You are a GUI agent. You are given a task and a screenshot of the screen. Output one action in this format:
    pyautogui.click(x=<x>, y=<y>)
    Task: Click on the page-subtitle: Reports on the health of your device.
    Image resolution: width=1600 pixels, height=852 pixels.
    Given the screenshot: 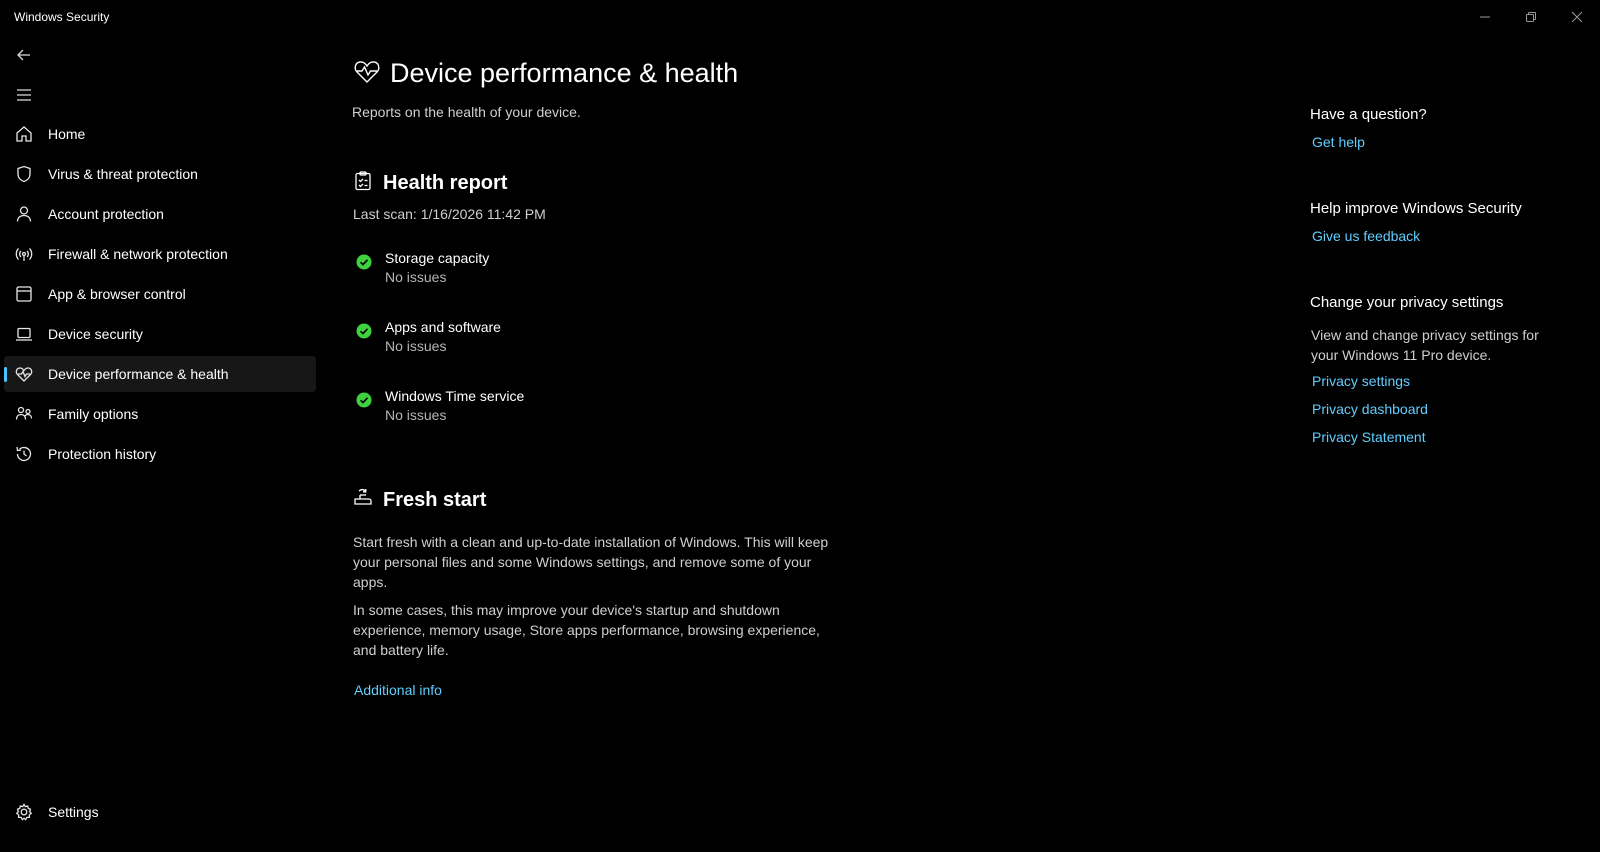 What is the action you would take?
    pyautogui.click(x=466, y=112)
    